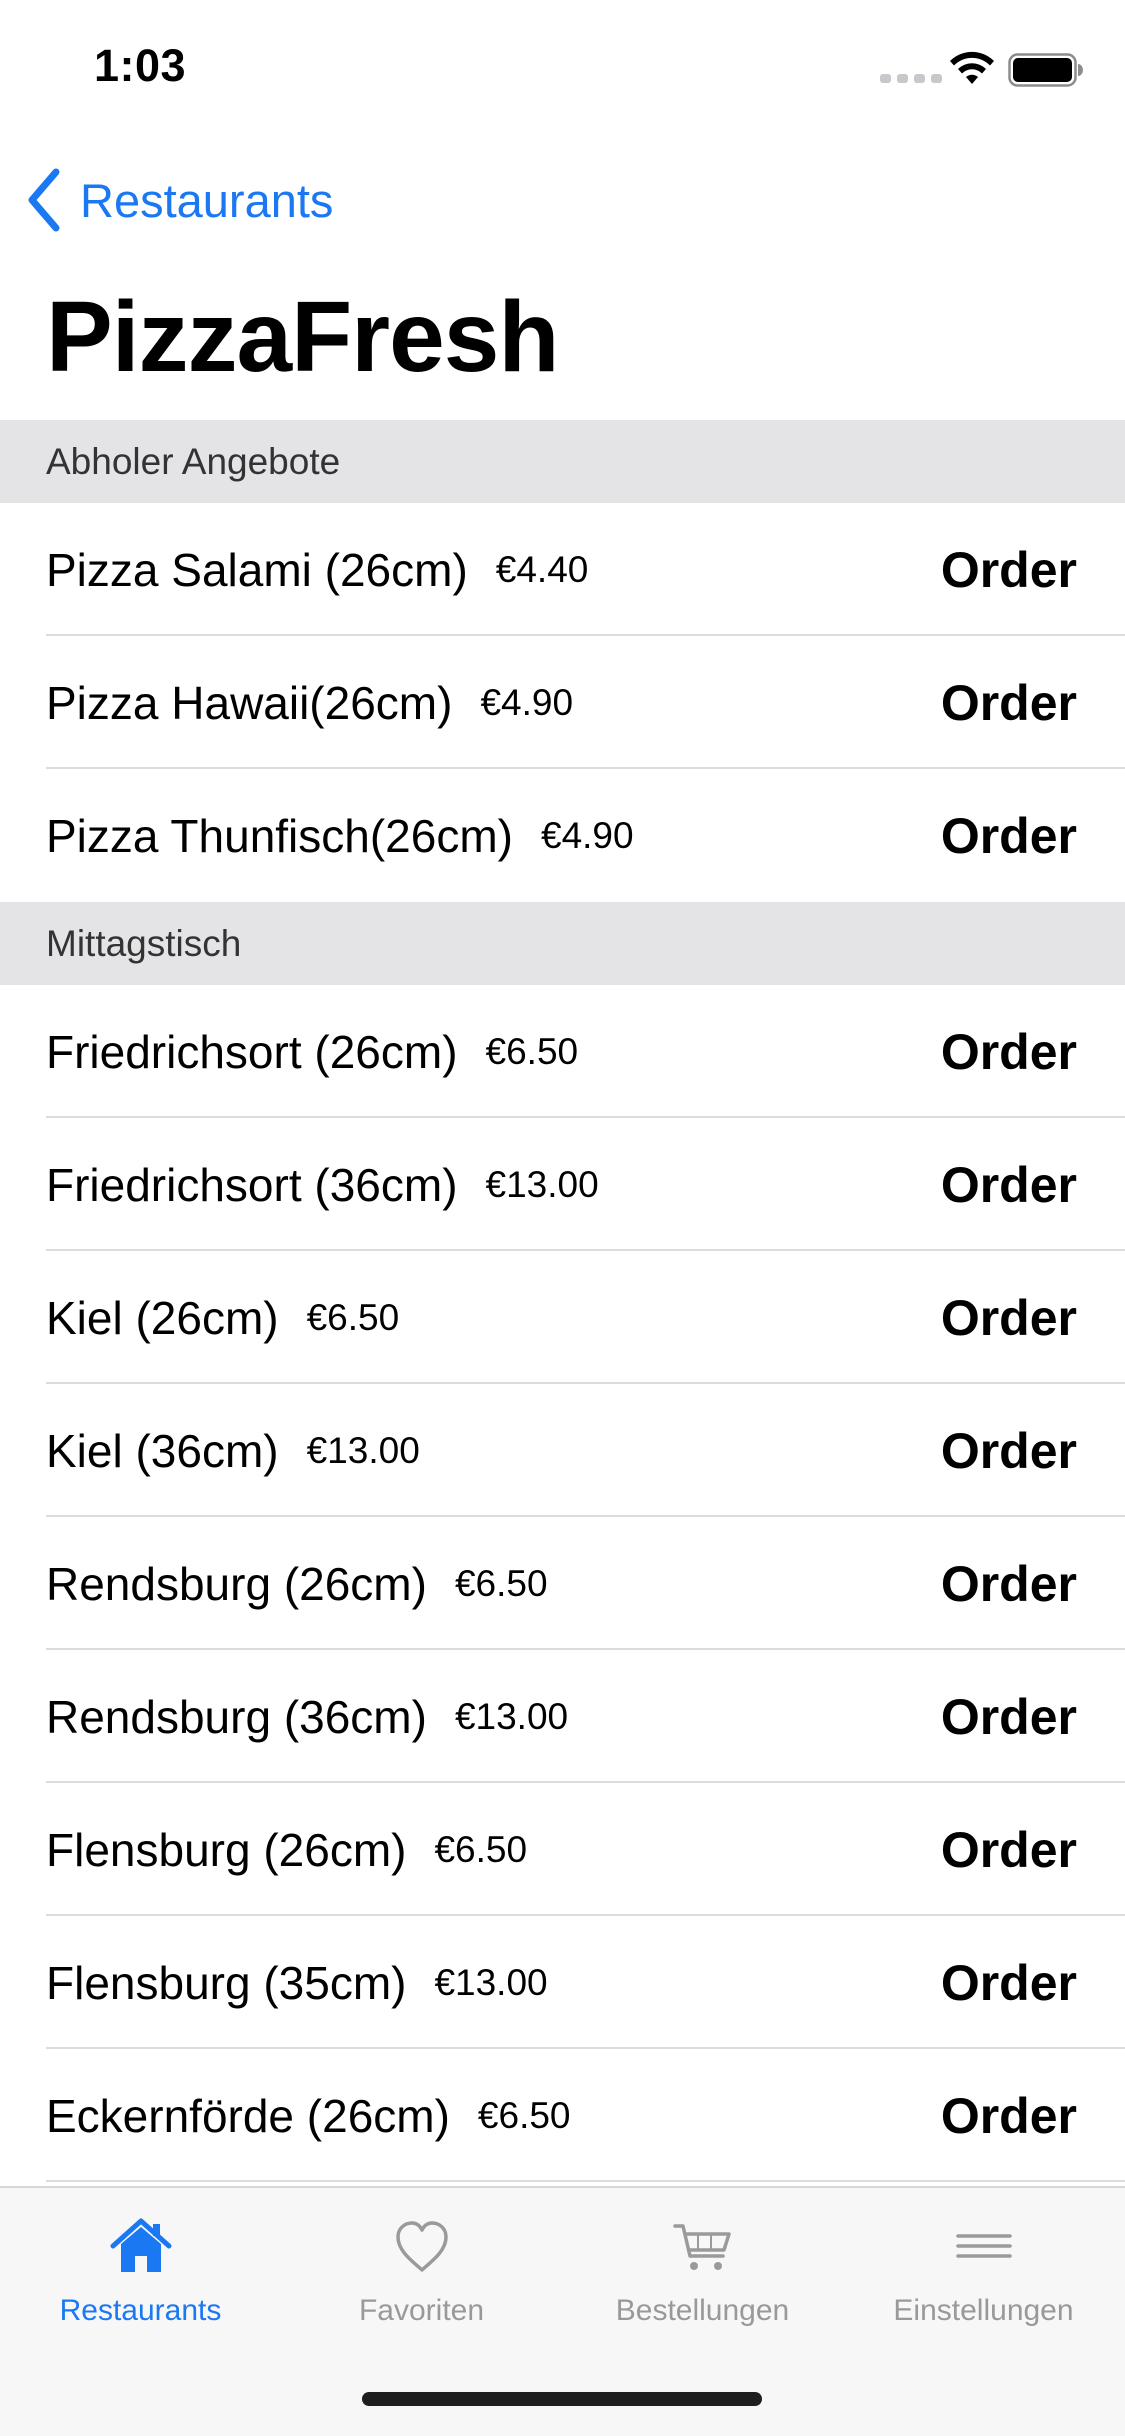 Image resolution: width=1125 pixels, height=2436 pixels. I want to click on item-name: Kiel (26cm), so click(162, 1317).